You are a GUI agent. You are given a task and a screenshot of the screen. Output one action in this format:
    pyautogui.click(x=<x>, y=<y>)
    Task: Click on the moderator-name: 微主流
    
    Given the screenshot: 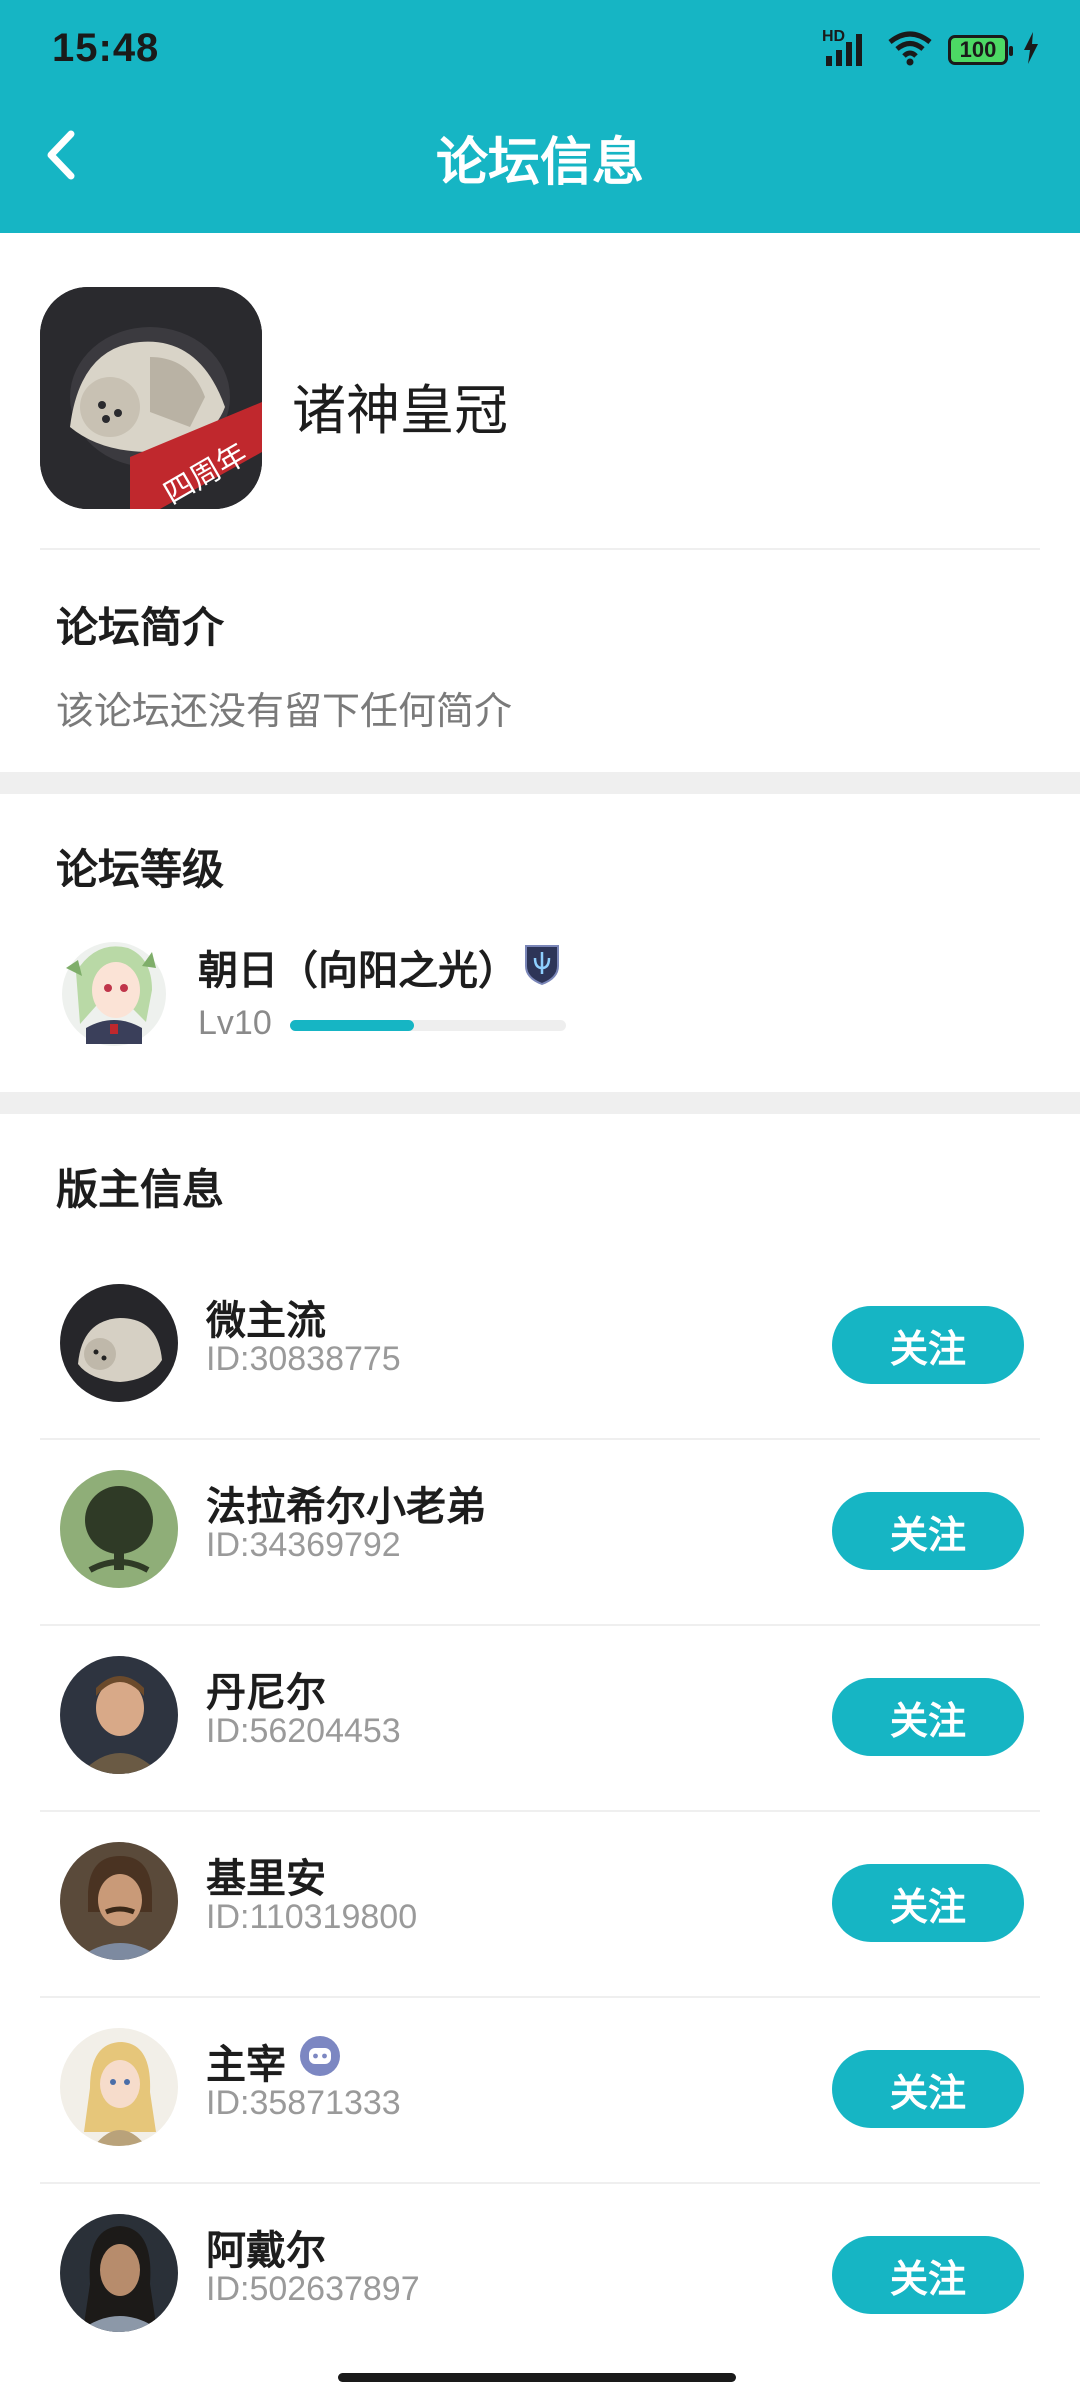 What is the action you would take?
    pyautogui.click(x=266, y=1321)
    